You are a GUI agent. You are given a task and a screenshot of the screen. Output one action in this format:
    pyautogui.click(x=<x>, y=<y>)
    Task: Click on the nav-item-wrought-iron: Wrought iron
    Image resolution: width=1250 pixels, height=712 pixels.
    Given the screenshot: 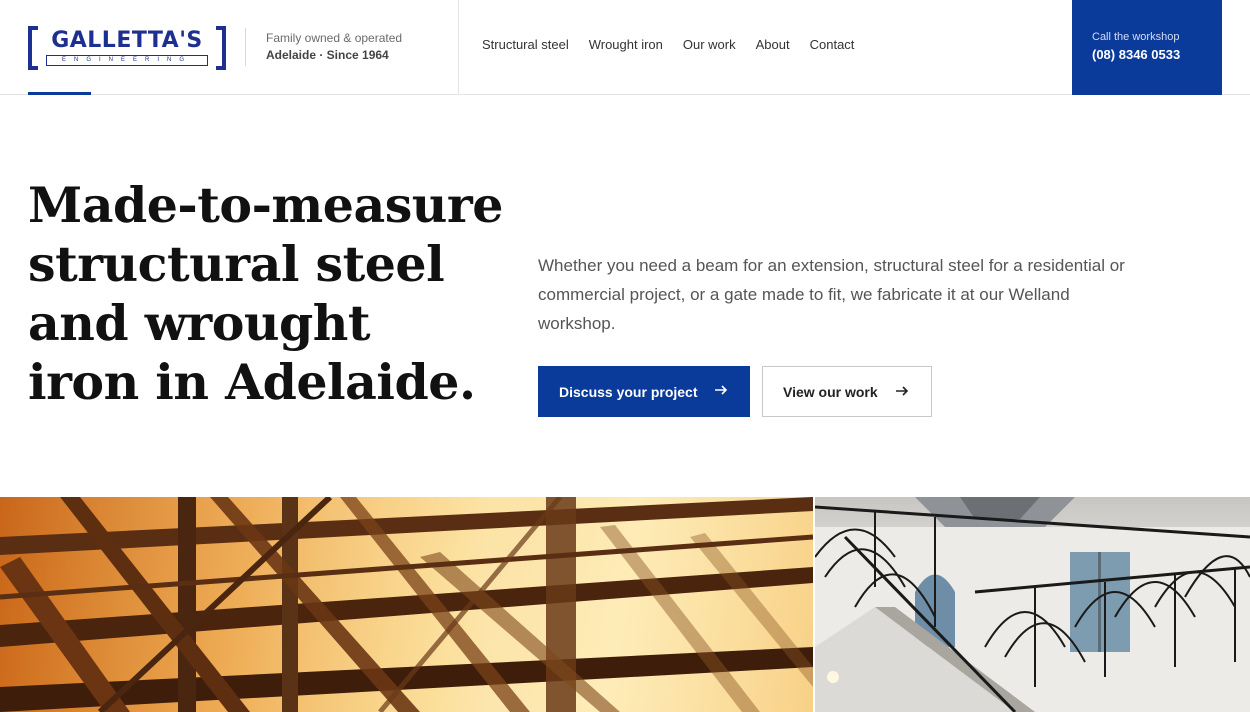 What is the action you would take?
    pyautogui.click(x=626, y=44)
    